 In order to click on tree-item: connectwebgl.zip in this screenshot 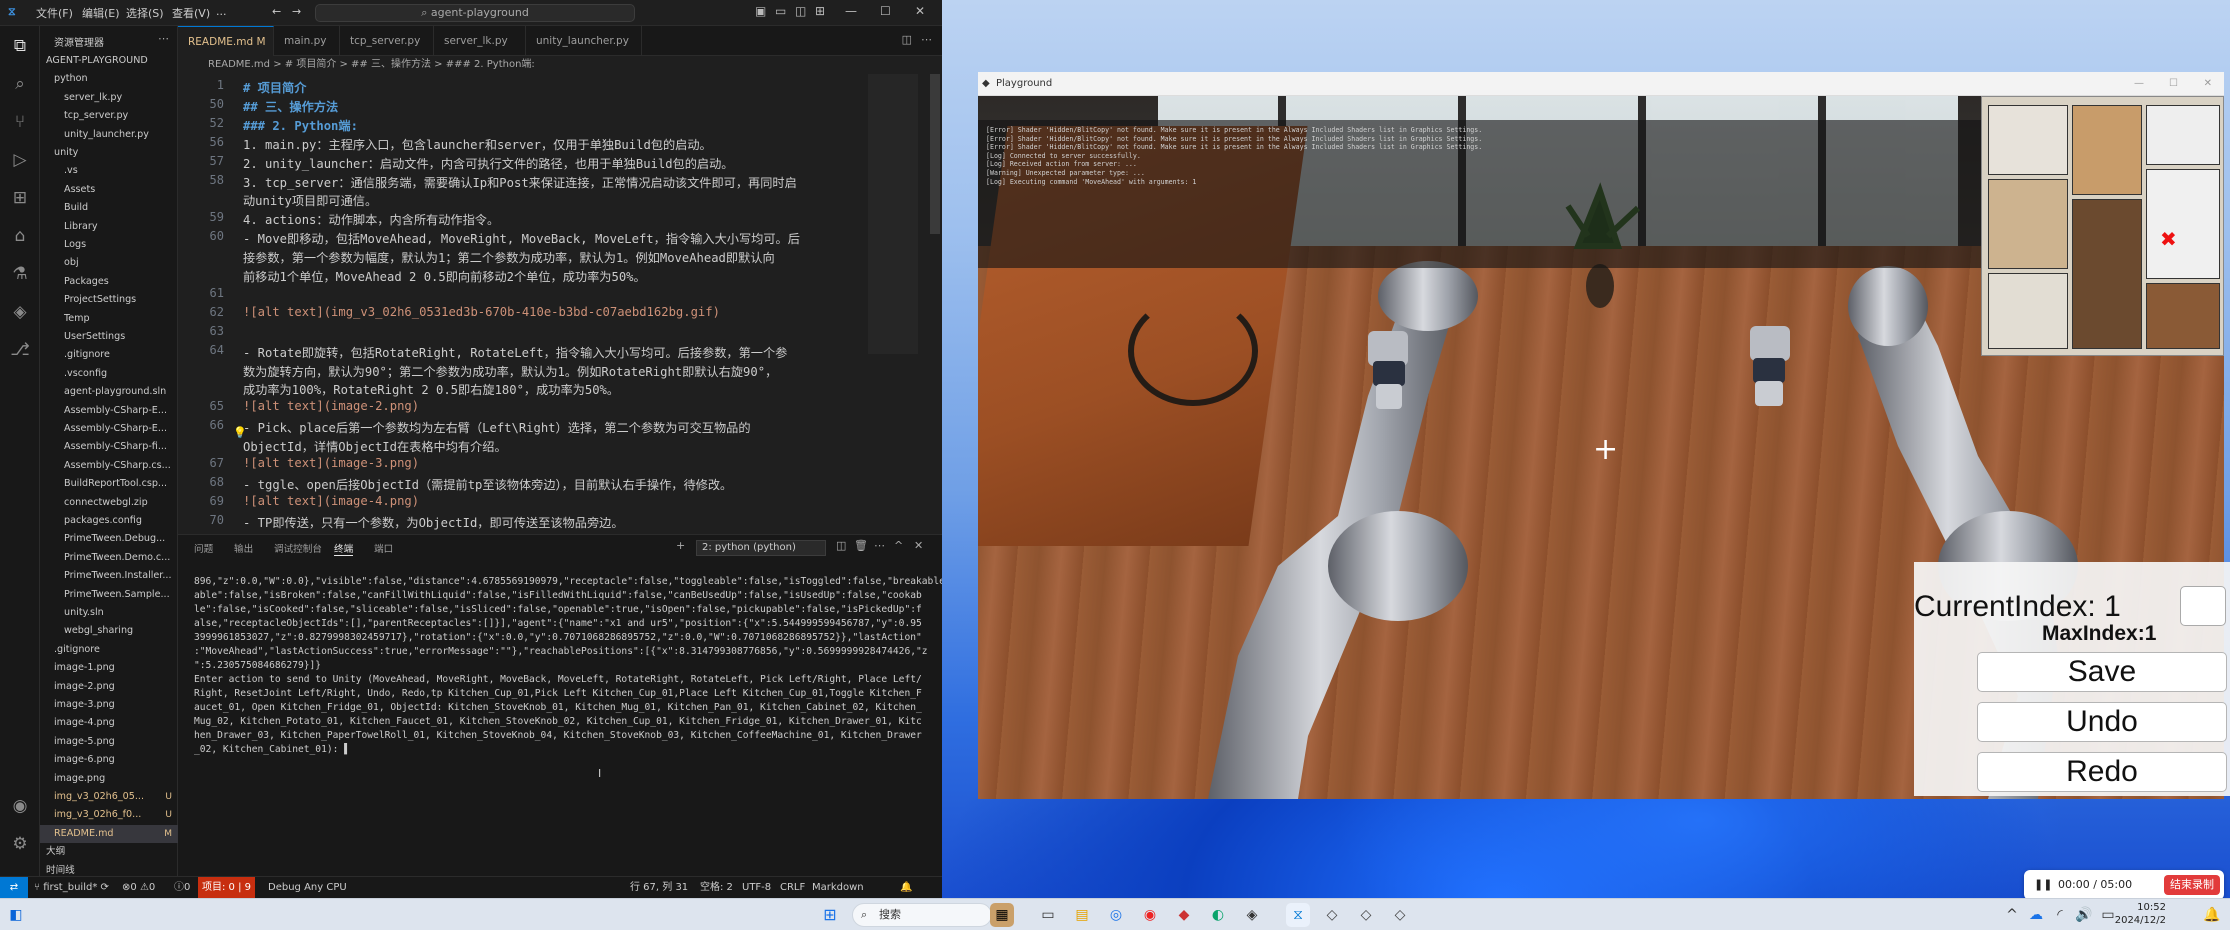, I will do `click(109, 503)`.